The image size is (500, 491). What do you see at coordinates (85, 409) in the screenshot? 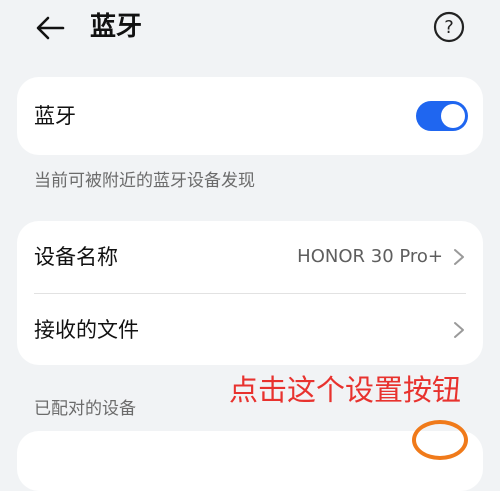
I see `paired-devices-section-label: 已配对的设备` at bounding box center [85, 409].